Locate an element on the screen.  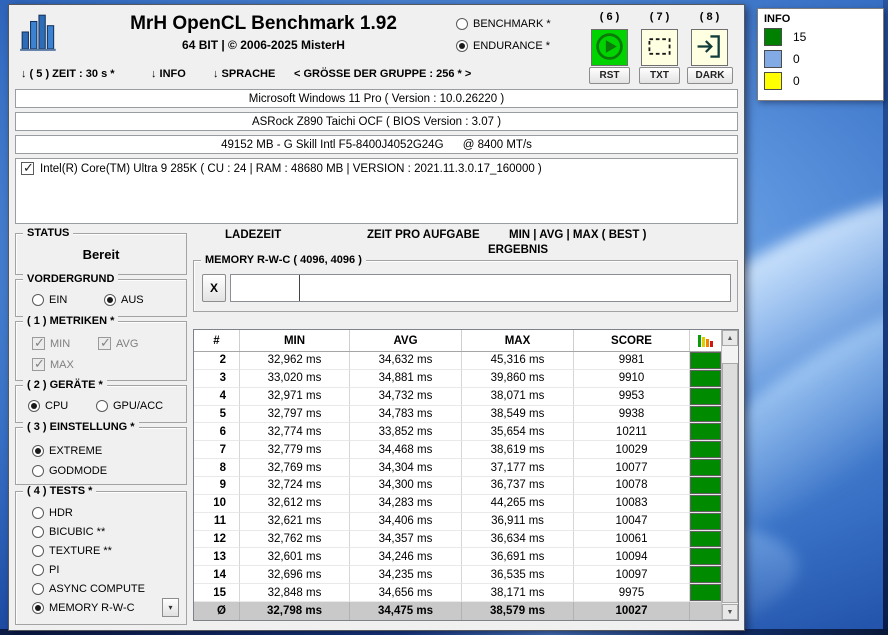
table-row: 7 32,779 ms 34,468 ms 38,619 ms 10029 is located at coordinates (457, 450).